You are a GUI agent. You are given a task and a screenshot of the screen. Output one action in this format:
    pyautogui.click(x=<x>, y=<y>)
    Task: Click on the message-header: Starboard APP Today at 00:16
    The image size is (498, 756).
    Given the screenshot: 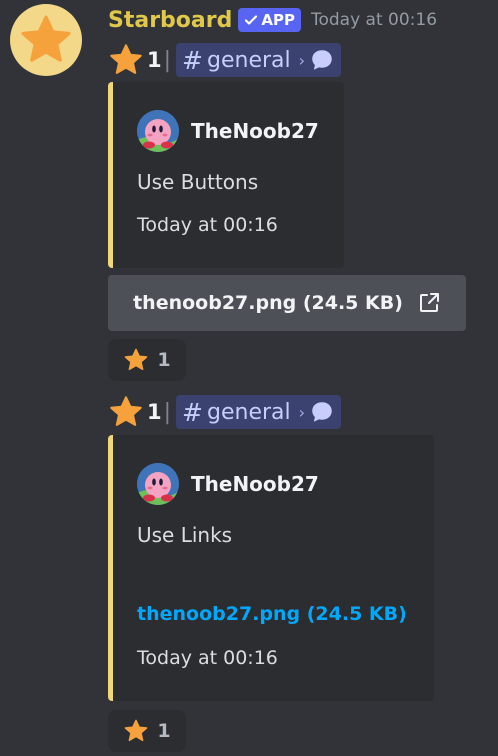 What is the action you would take?
    pyautogui.click(x=272, y=20)
    